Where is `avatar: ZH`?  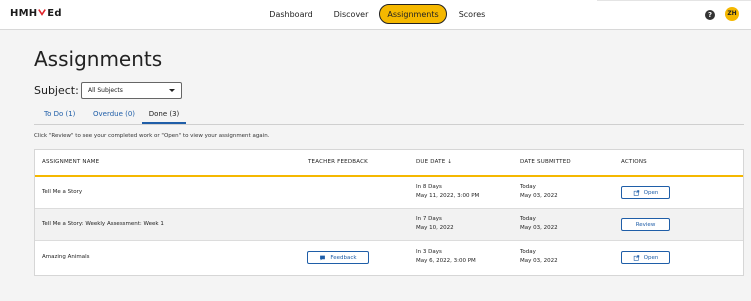
avatar: ZH is located at coordinates (732, 14).